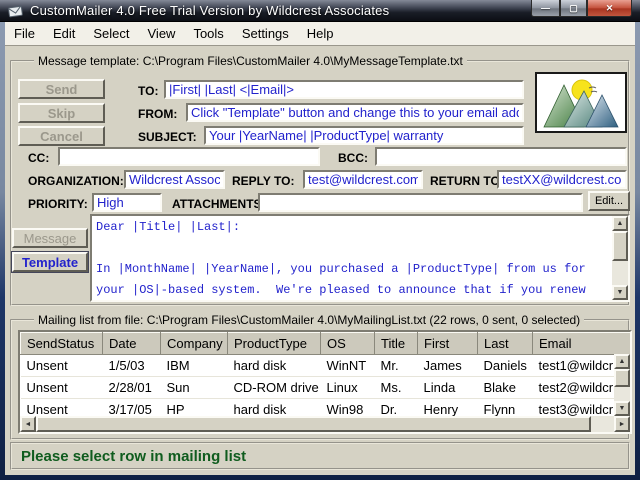 The height and width of the screenshot is (480, 640). Describe the element at coordinates (447, 365) in the screenshot. I see `cell-first: James` at that location.